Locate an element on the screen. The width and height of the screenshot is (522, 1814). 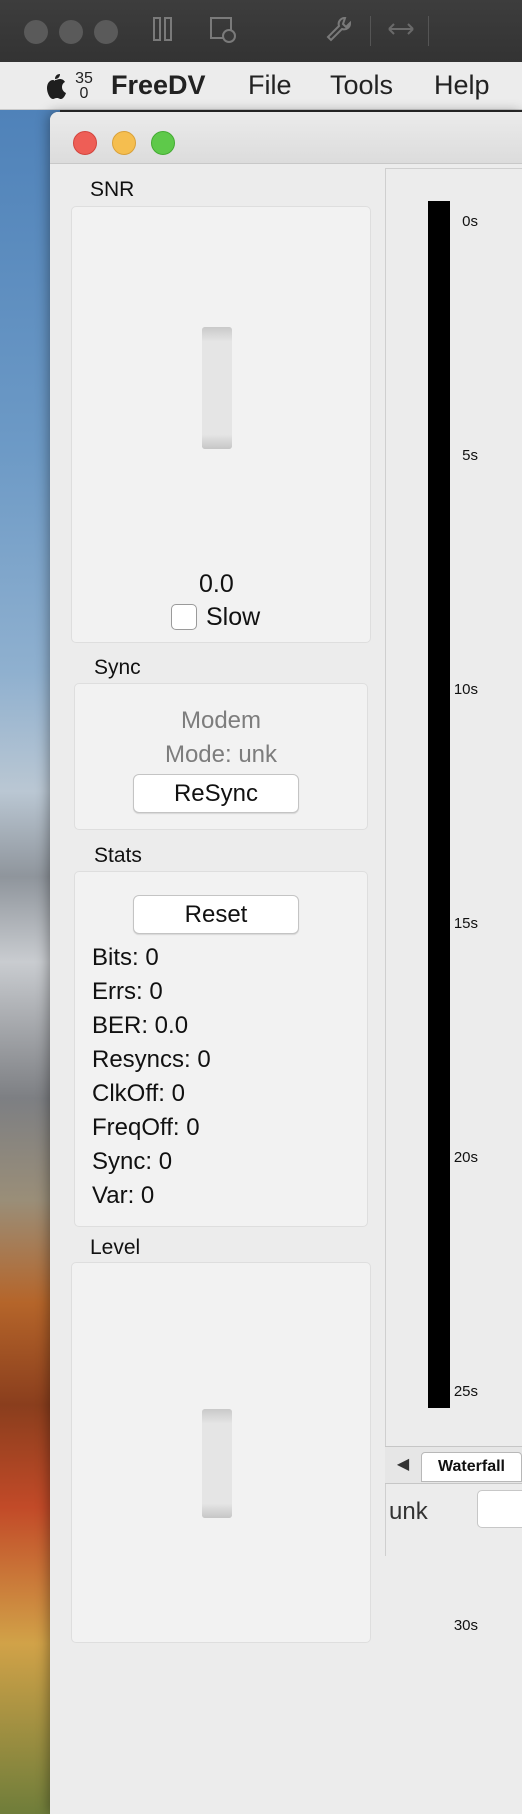
pause-icon is located at coordinates (163, 32).